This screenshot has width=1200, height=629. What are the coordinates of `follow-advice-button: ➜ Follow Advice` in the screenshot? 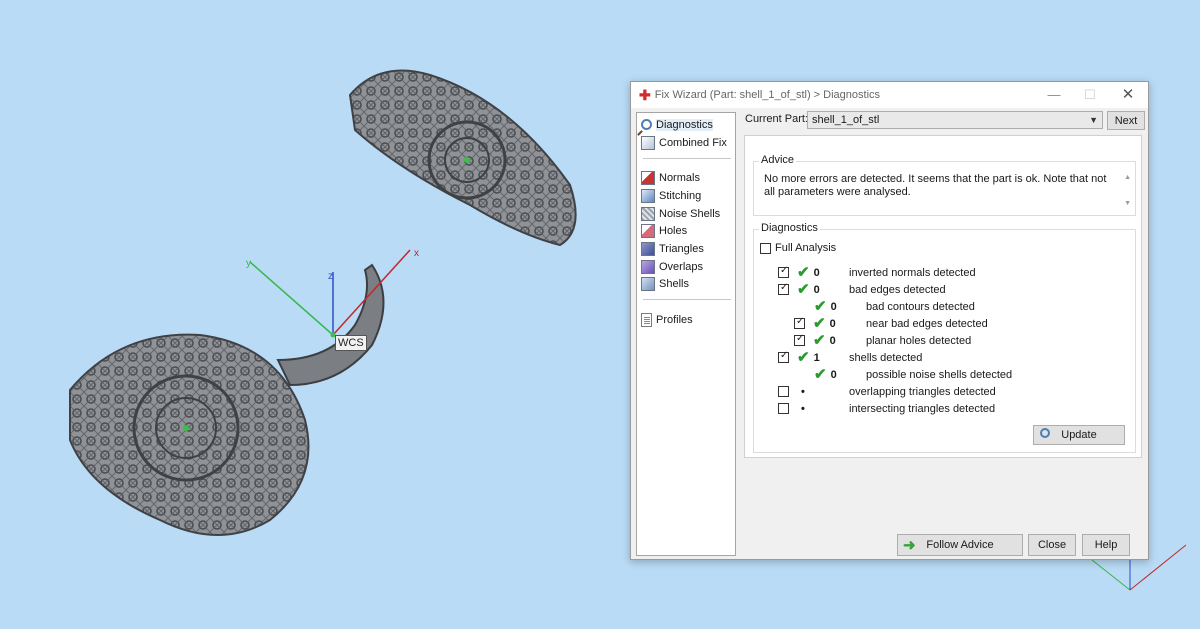 It's located at (960, 545).